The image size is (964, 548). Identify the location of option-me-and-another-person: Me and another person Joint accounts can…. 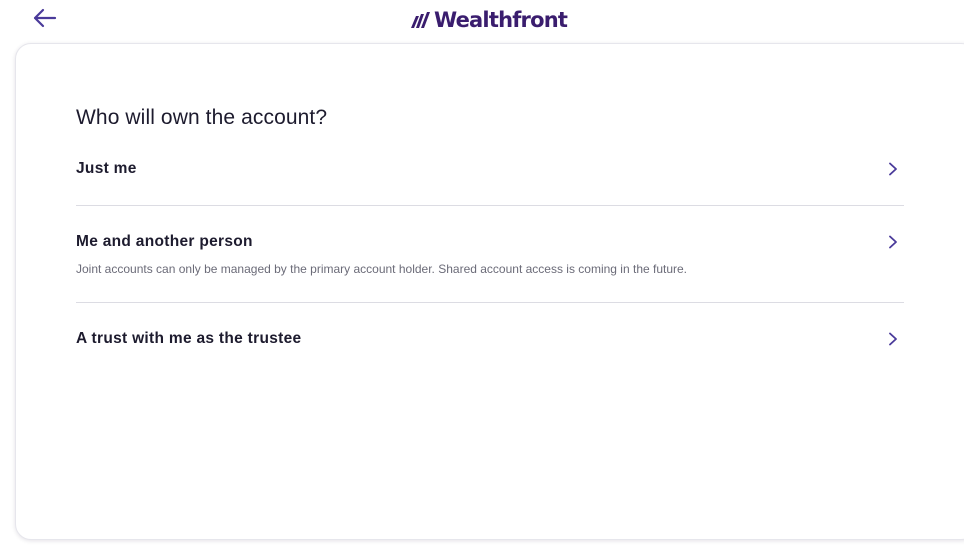
(490, 258).